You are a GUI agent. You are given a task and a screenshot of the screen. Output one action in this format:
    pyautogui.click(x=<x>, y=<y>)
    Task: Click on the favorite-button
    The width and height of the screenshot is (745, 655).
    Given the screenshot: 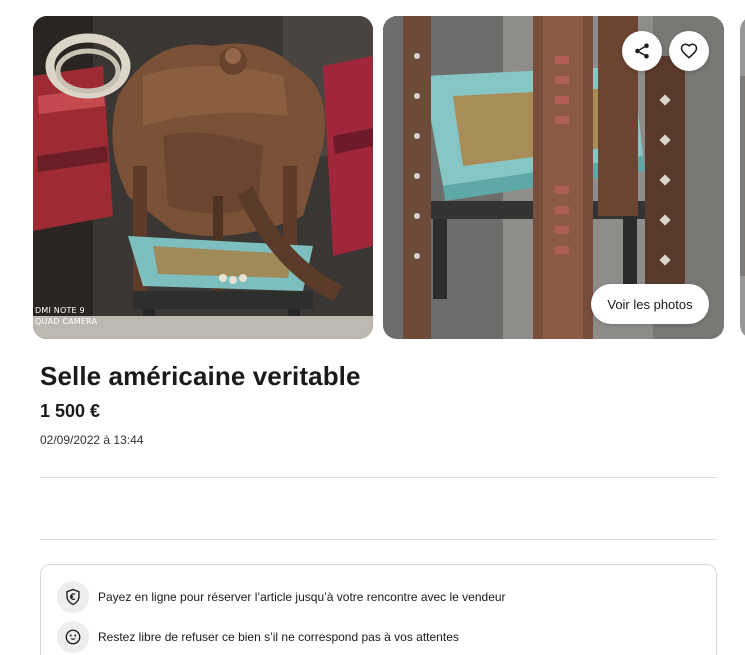 What is the action you would take?
    pyautogui.click(x=689, y=51)
    